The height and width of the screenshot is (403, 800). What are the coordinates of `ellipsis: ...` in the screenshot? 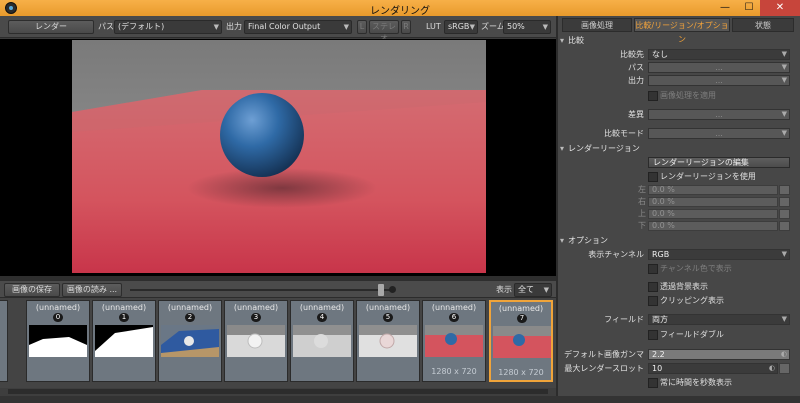 It's located at (719, 114).